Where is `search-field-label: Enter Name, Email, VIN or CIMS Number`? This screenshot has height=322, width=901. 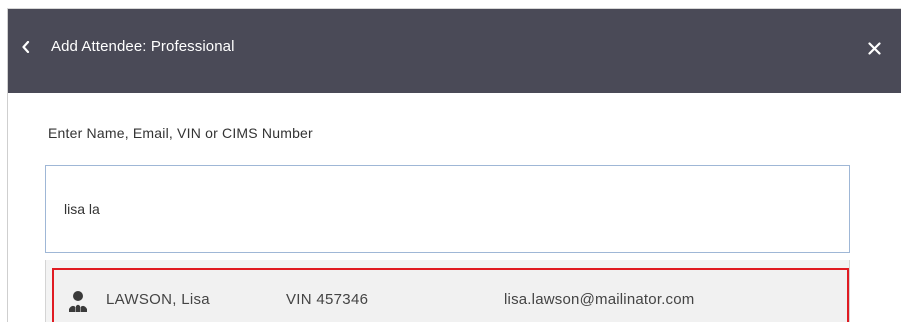
search-field-label: Enter Name, Email, VIN or CIMS Number is located at coordinates (180, 133).